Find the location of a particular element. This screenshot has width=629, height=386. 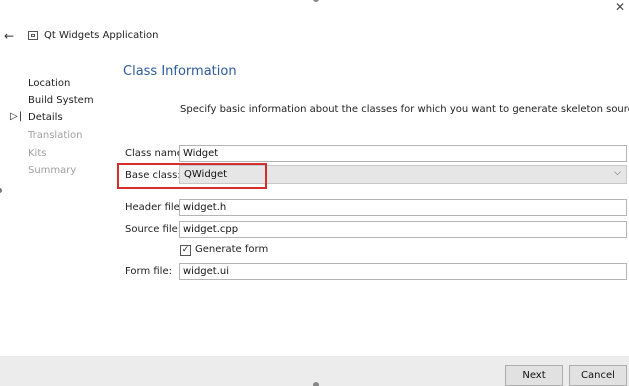

window-icon is located at coordinates (33, 35).